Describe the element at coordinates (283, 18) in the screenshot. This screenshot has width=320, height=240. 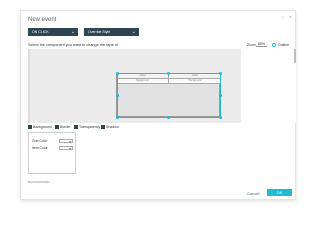
I see `restore-icon: ▫` at that location.